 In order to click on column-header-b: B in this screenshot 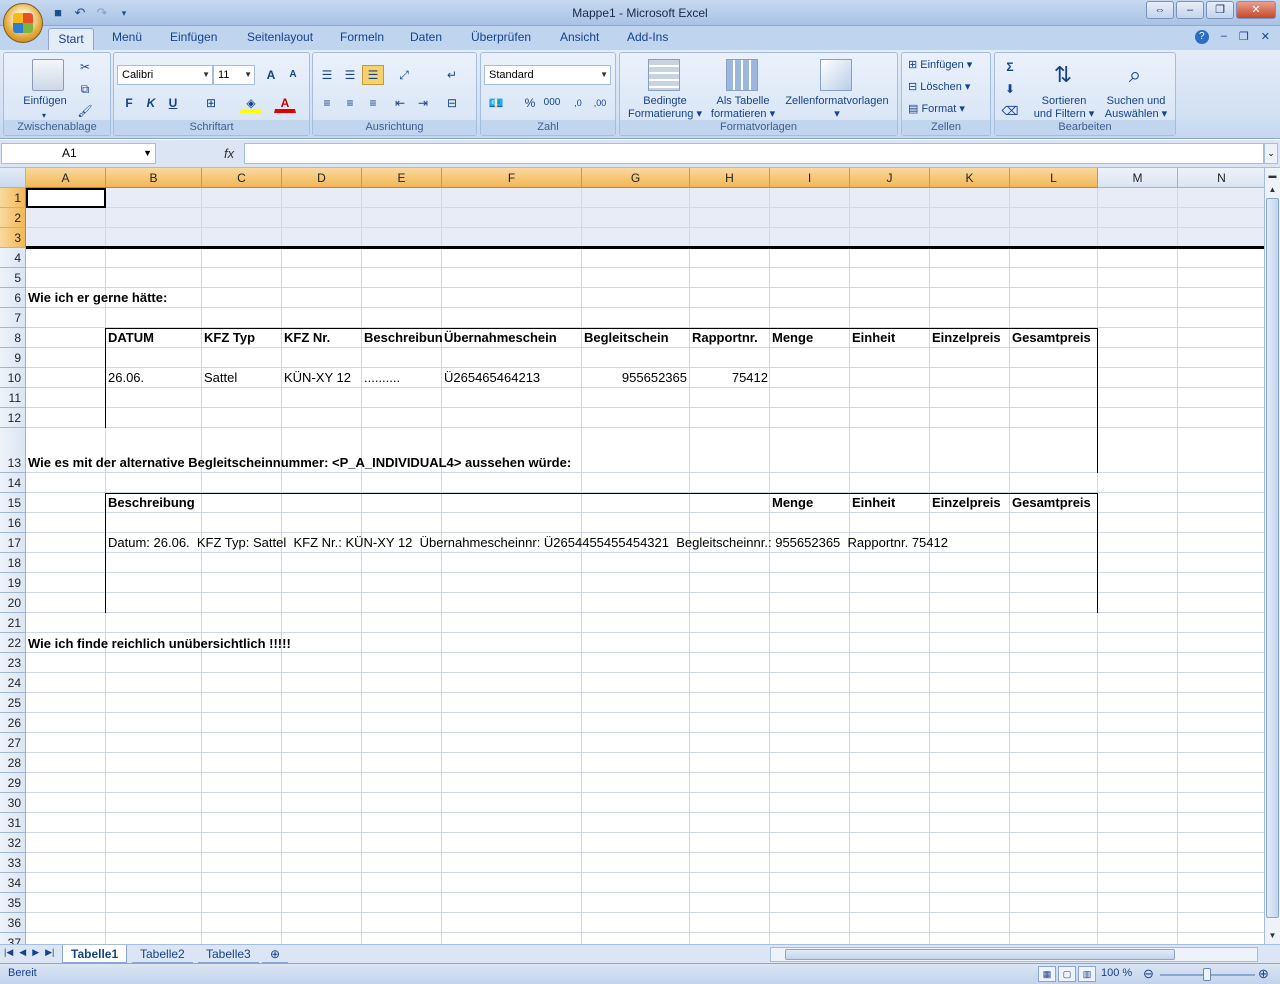, I will do `click(154, 178)`.